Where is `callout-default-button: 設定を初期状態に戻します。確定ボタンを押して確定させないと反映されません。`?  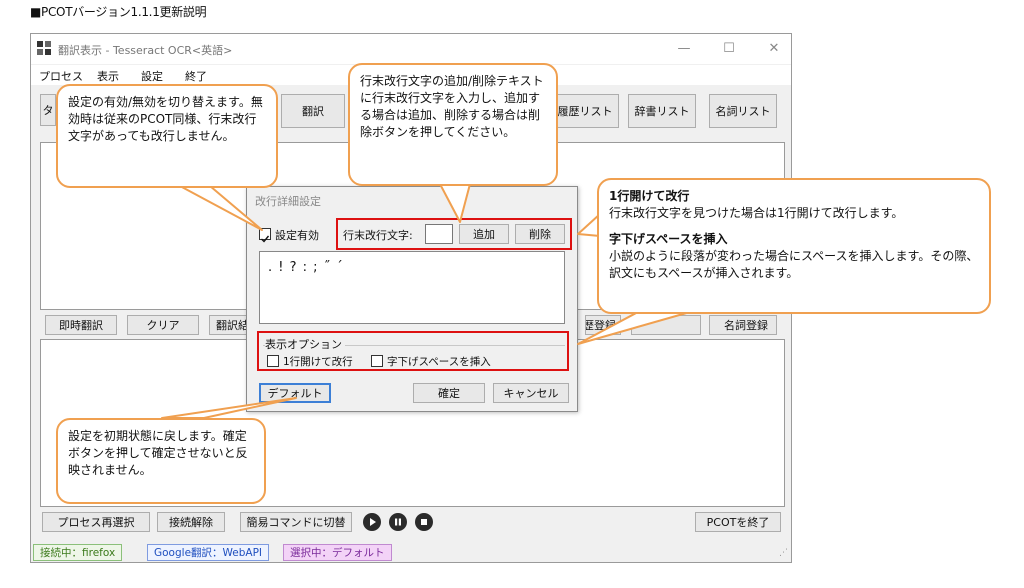
callout-default-button: 設定を初期状態に戻します。確定ボタンを押して確定させないと反映されません。 is located at coordinates (161, 461).